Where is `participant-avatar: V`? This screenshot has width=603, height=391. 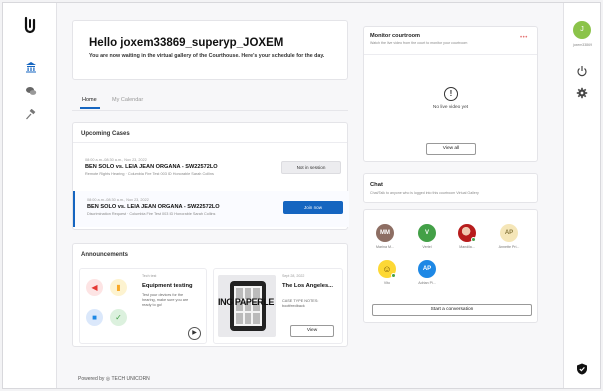 participant-avatar: V is located at coordinates (427, 233).